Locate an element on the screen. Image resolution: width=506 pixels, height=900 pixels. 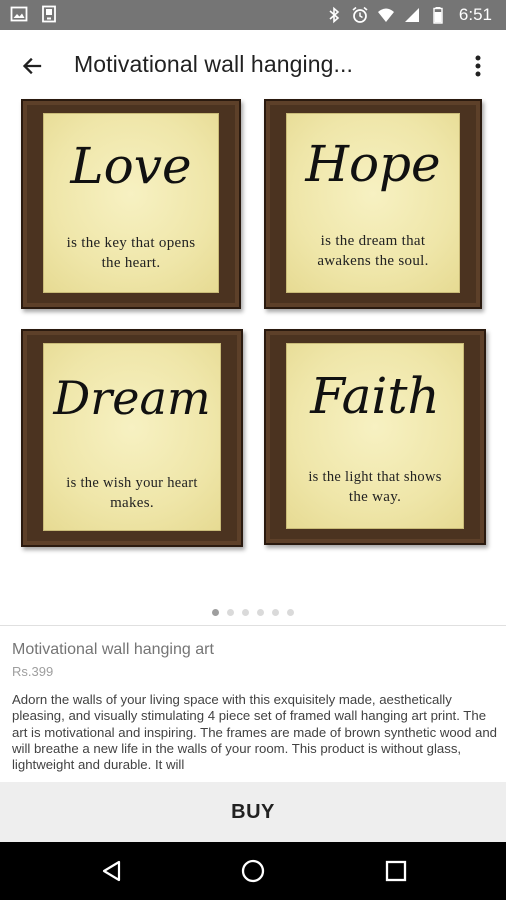
frame-hope: Hope is the dream that awakens the soul. is located at coordinates (373, 204).